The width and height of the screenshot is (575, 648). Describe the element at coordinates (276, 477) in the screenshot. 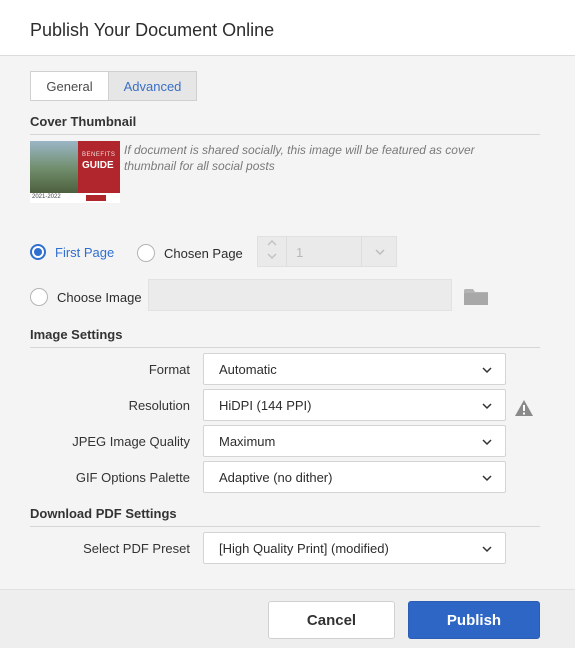

I see `gif-palette-value: Adaptive (no dither)` at that location.